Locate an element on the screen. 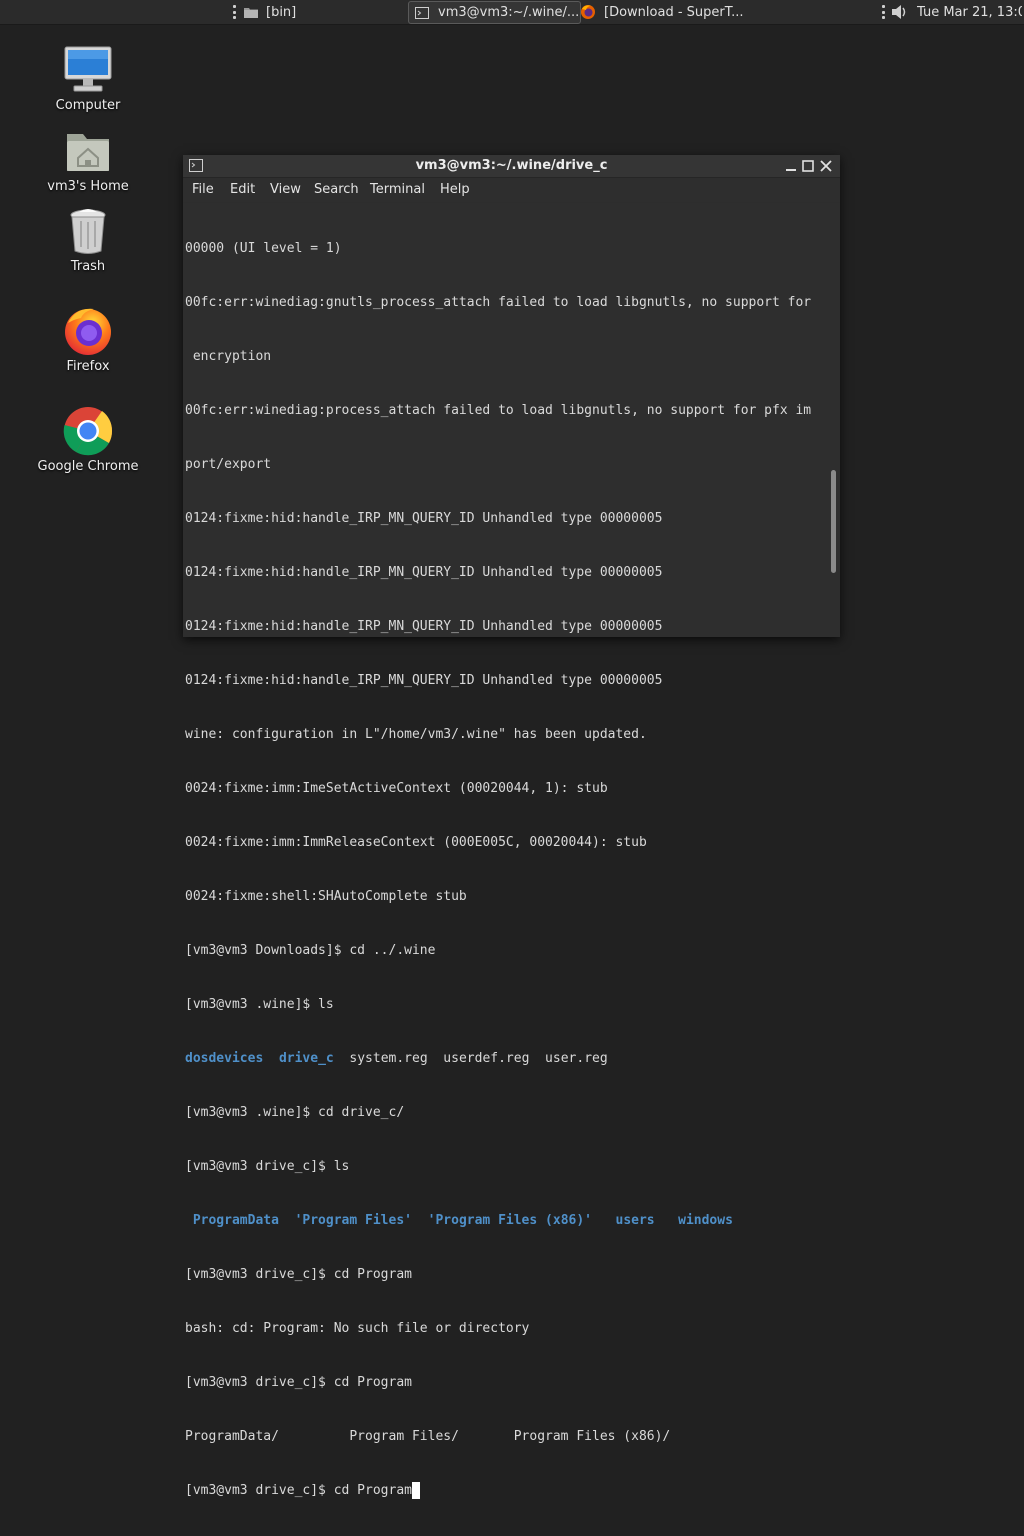  clock-label: Tue Mar 21, 13:08 is located at coordinates (969, 12).